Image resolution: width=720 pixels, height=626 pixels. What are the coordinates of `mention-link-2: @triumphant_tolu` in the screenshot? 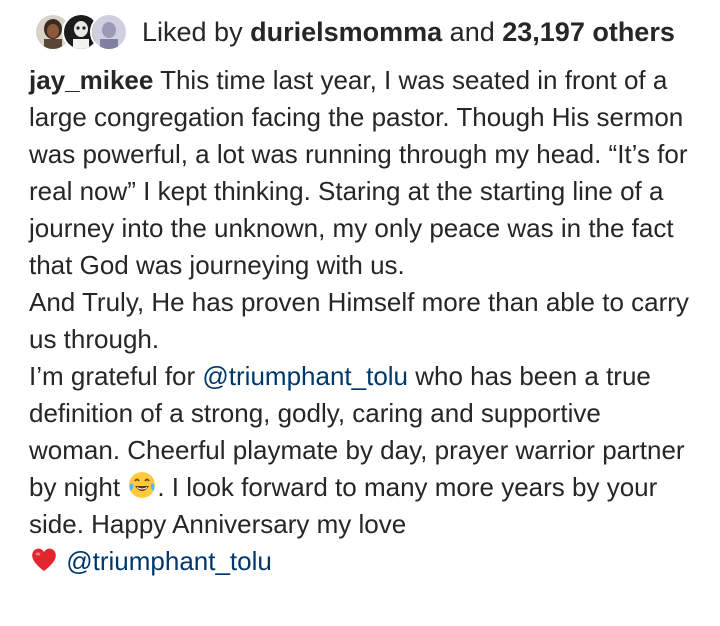 It's located at (169, 561).